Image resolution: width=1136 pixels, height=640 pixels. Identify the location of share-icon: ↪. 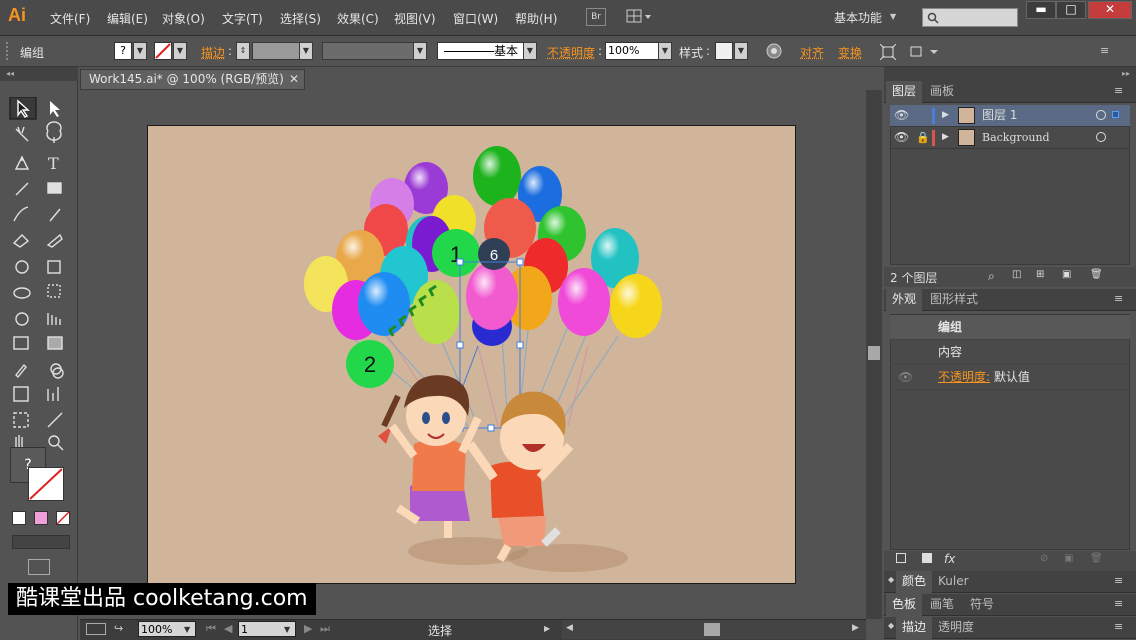
(118, 628).